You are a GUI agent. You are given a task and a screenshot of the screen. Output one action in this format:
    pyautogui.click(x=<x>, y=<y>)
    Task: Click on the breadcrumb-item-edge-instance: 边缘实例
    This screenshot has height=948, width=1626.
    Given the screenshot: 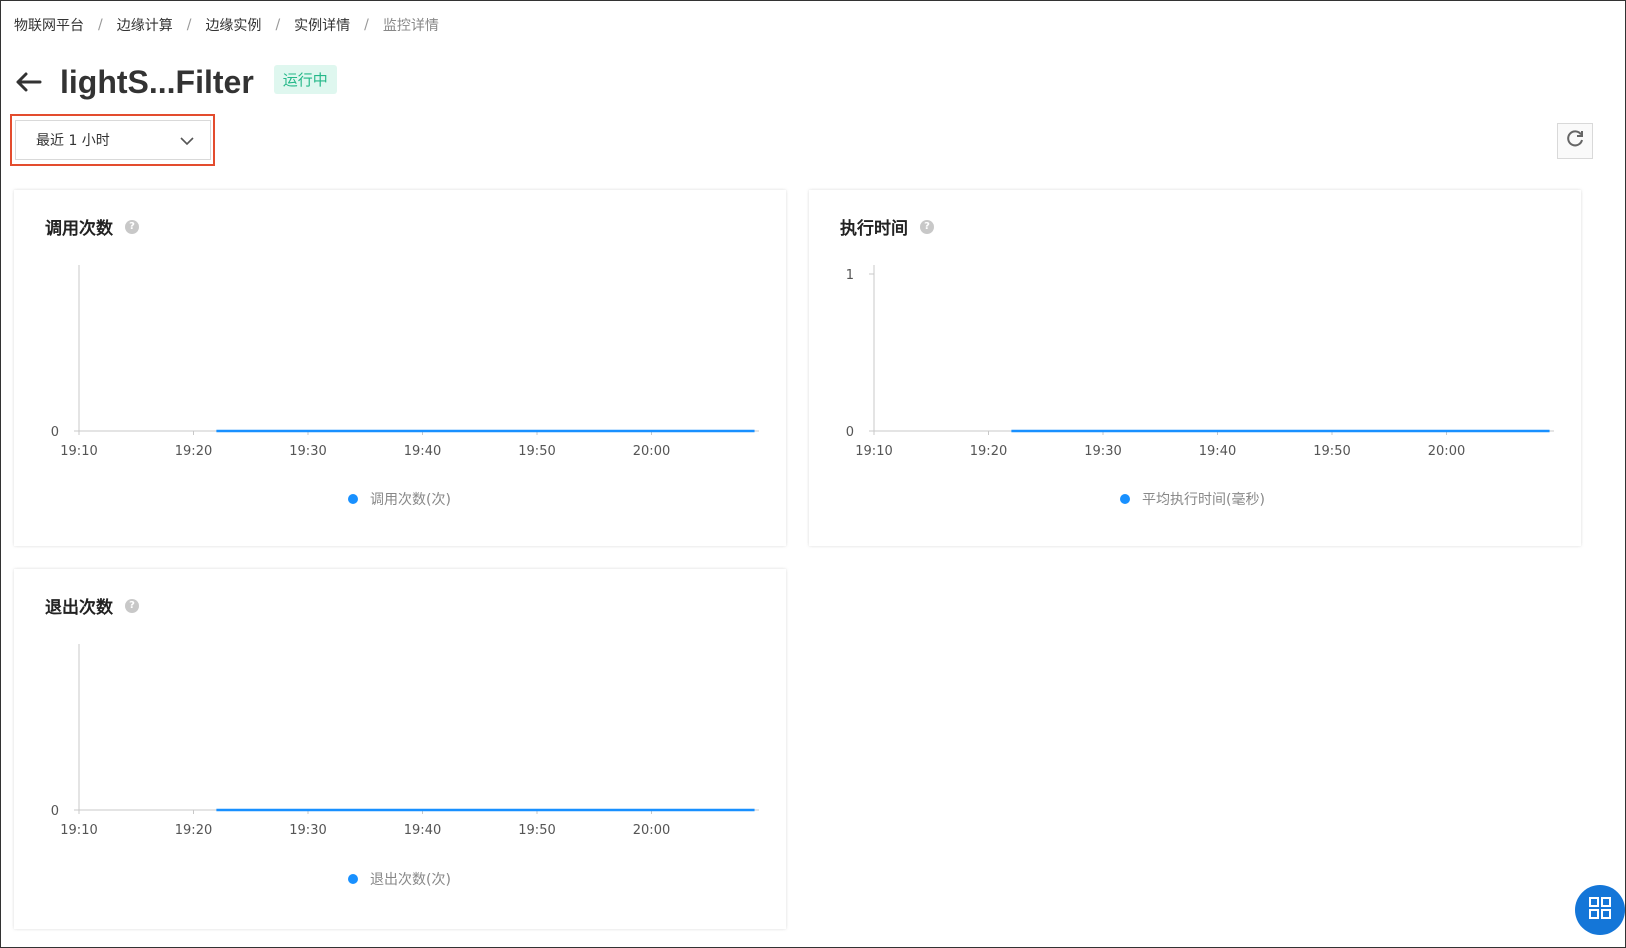 What is the action you would take?
    pyautogui.click(x=233, y=25)
    